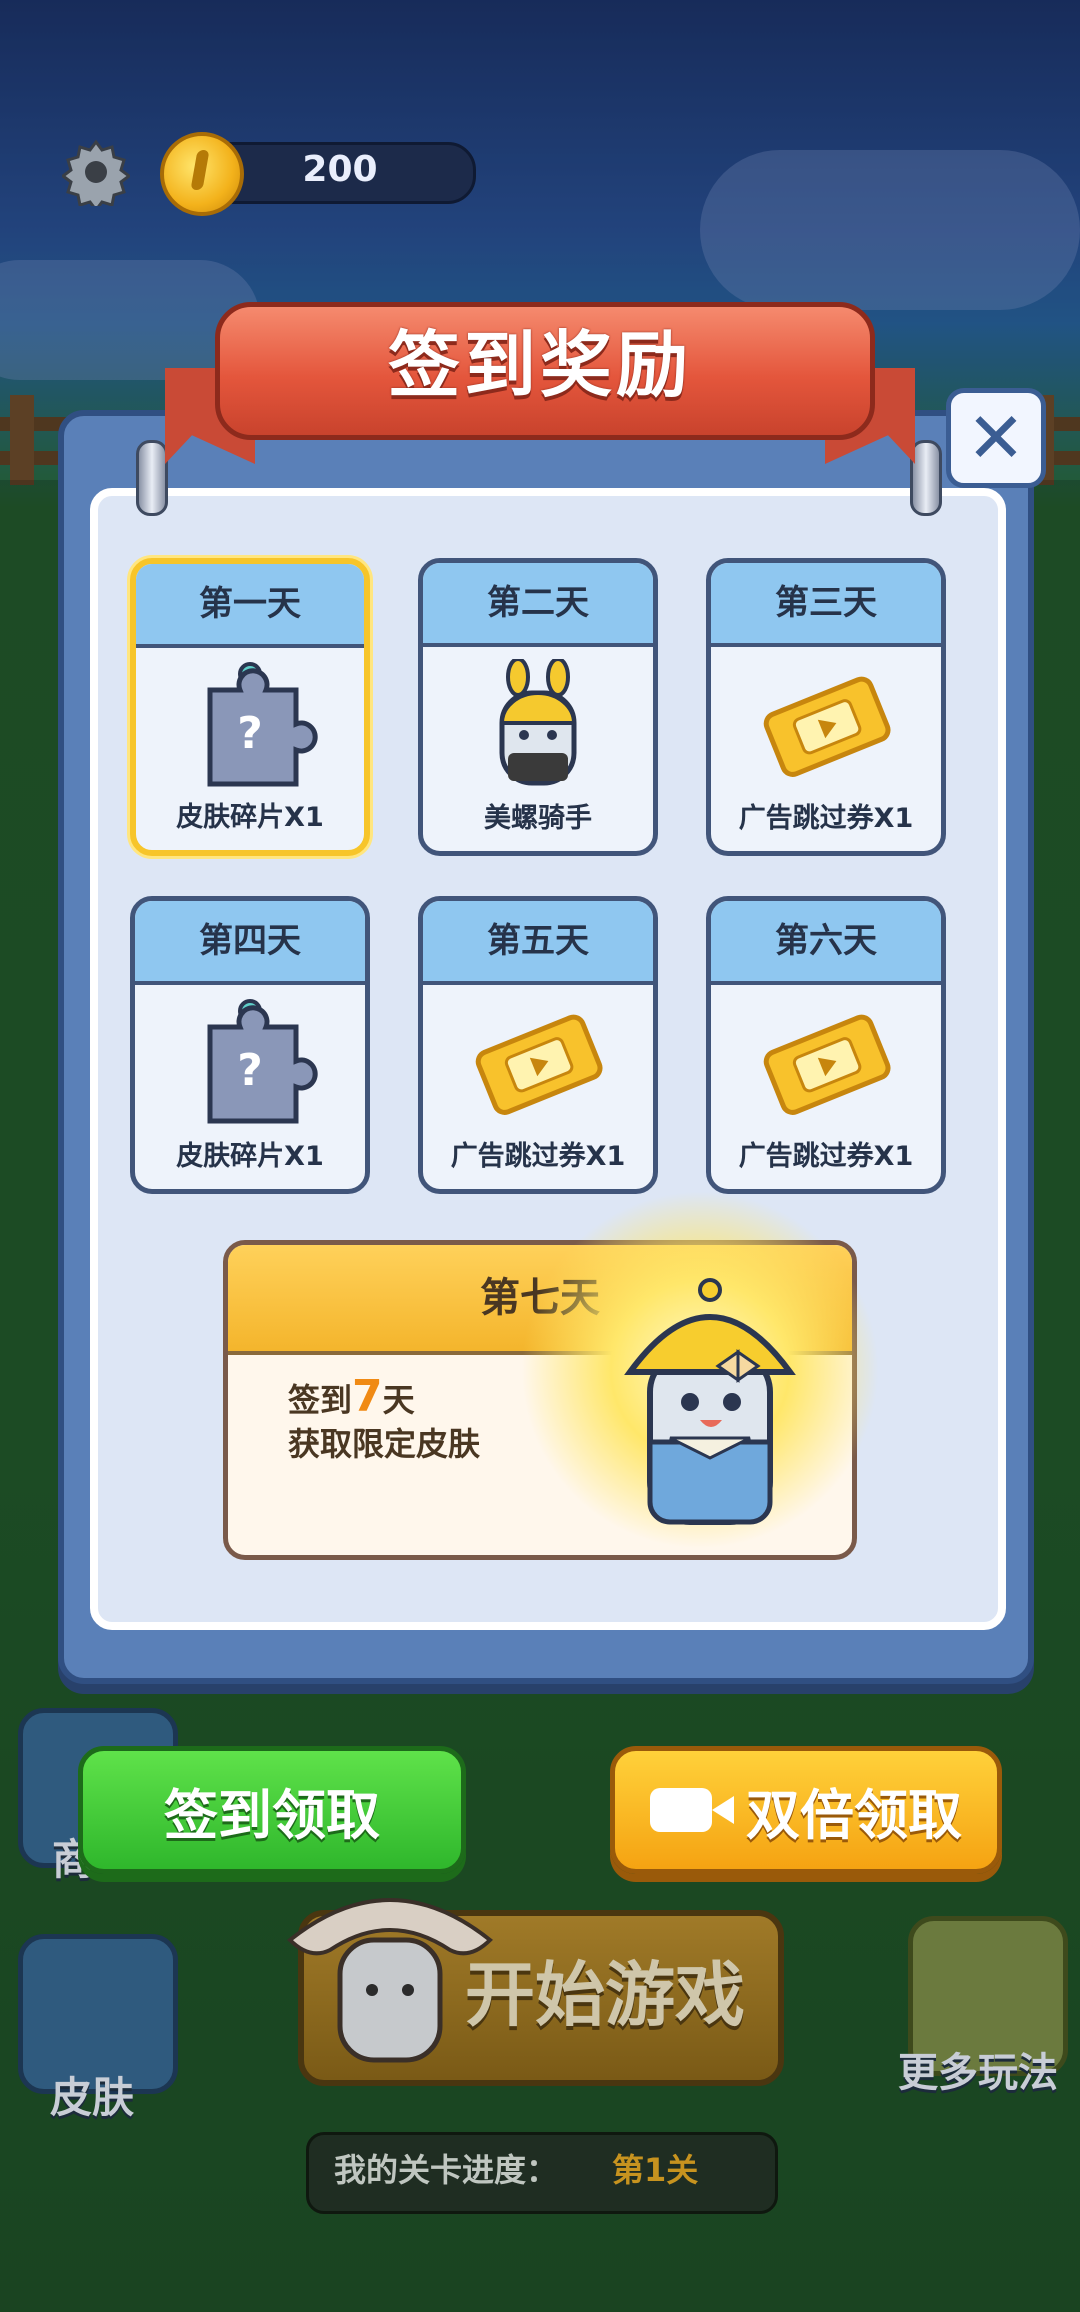 Image resolution: width=1080 pixels, height=2312 pixels. What do you see at coordinates (605, 1995) in the screenshot?
I see `start-game-label: 开始游戏` at bounding box center [605, 1995].